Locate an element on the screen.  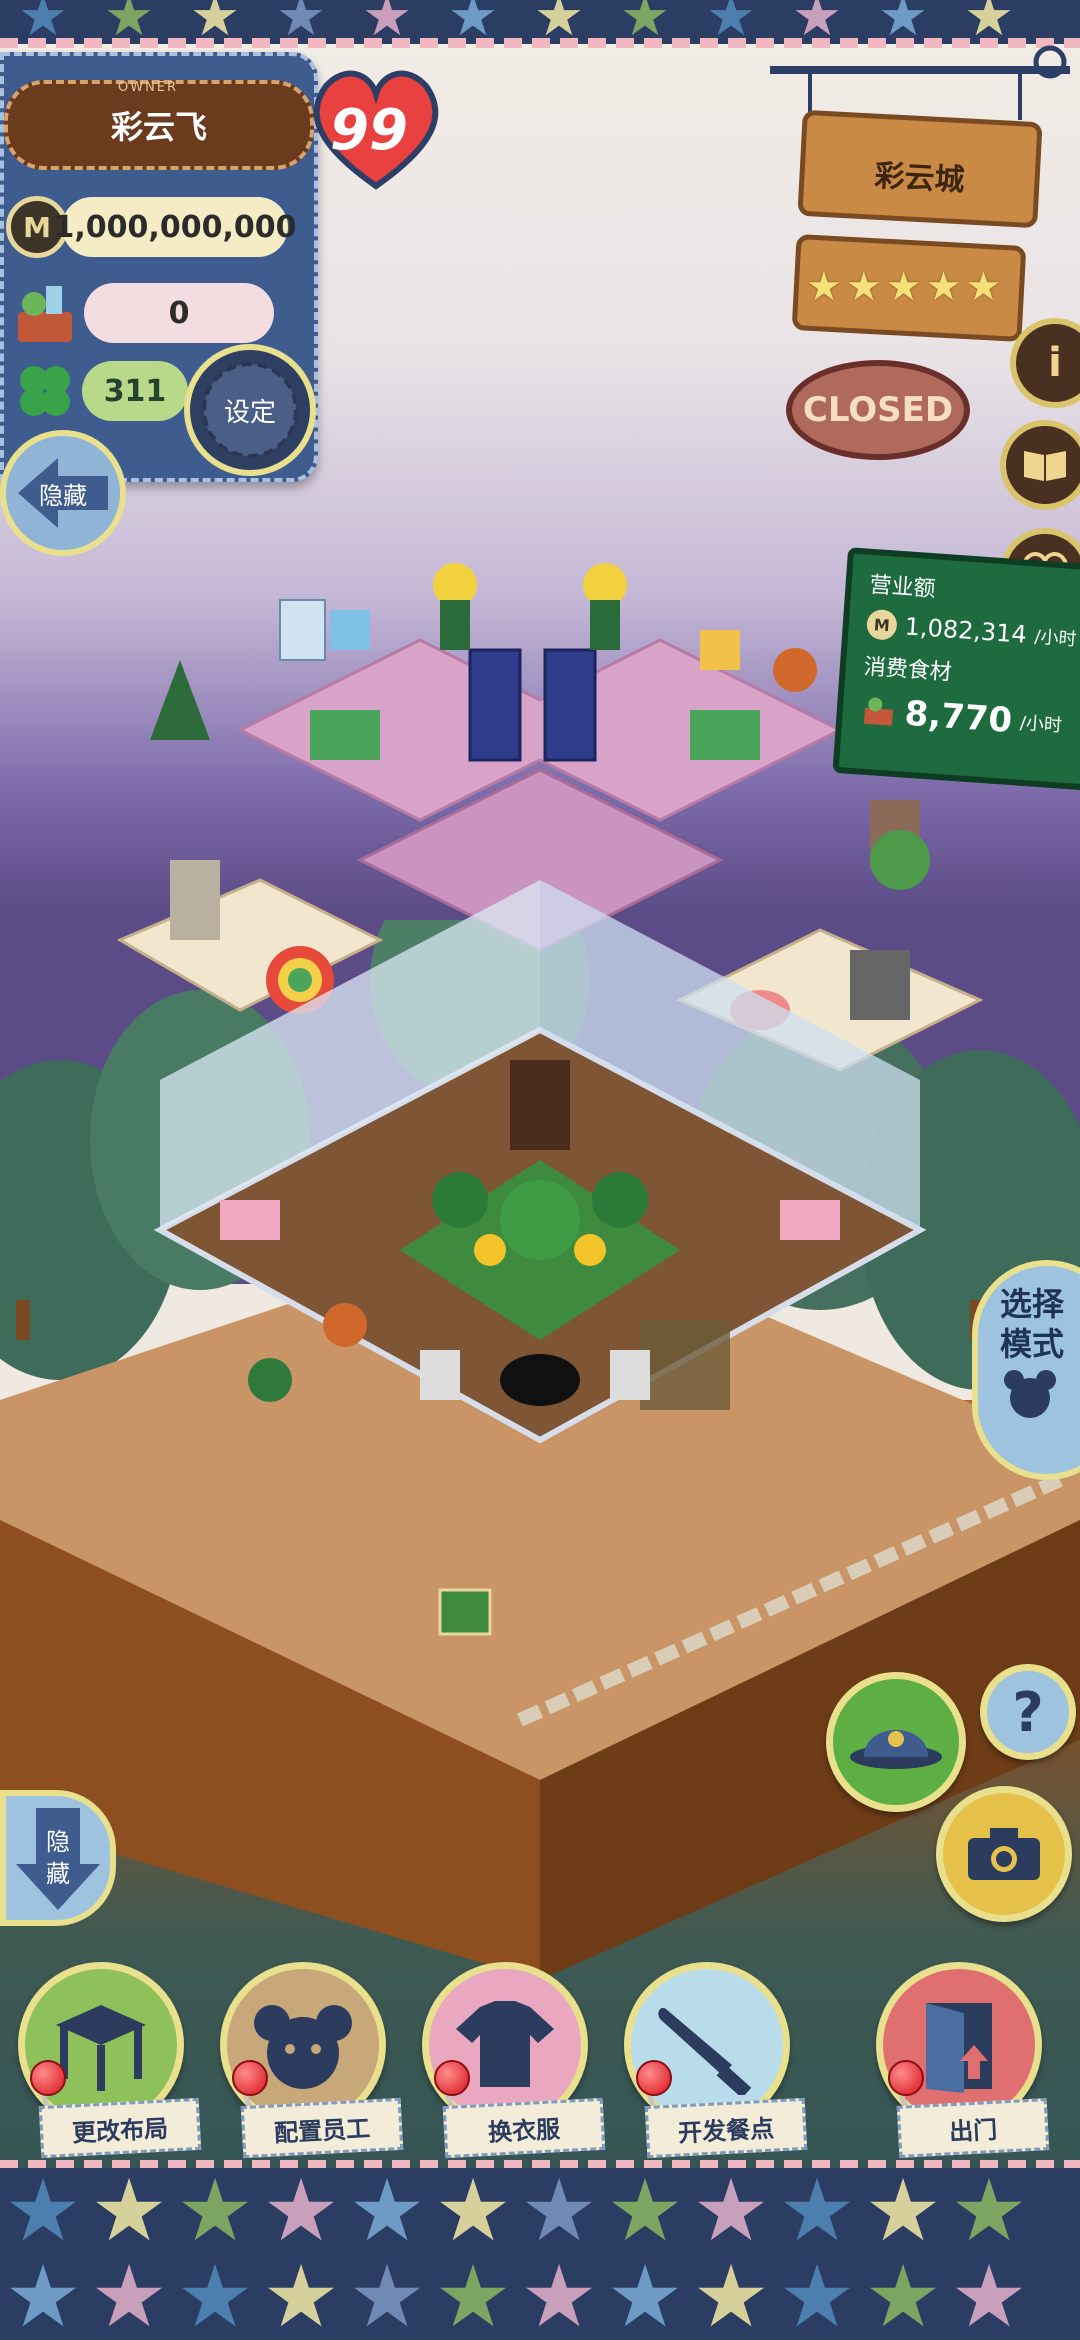
select-mode-line1: 选择 is located at coordinates (1032, 1304).